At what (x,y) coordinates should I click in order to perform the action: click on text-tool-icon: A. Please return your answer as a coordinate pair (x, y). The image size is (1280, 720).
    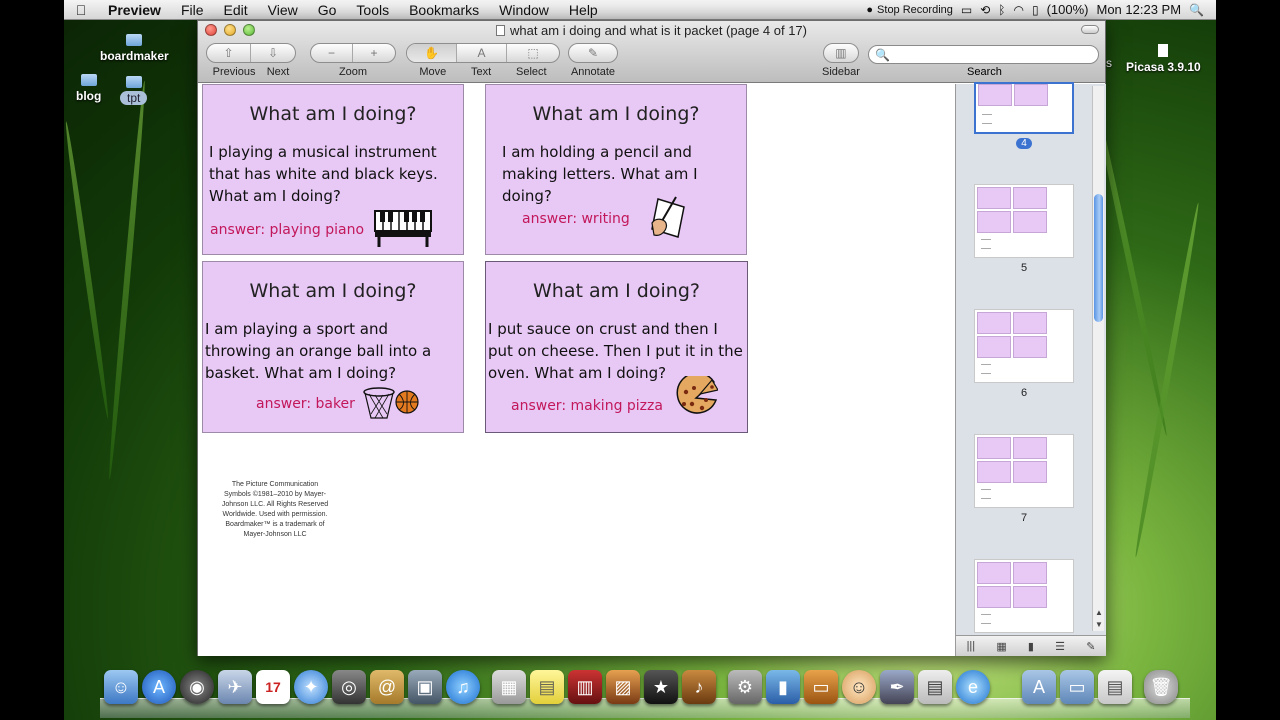
    Looking at the image, I should click on (481, 53).